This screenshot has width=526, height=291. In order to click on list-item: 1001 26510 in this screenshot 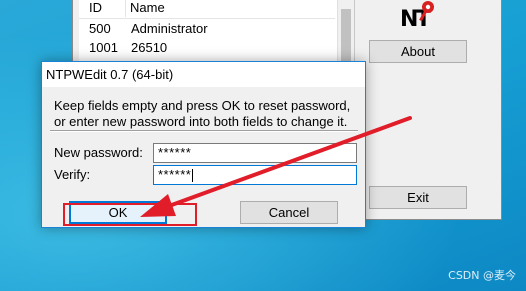, I will do `click(207, 47)`.